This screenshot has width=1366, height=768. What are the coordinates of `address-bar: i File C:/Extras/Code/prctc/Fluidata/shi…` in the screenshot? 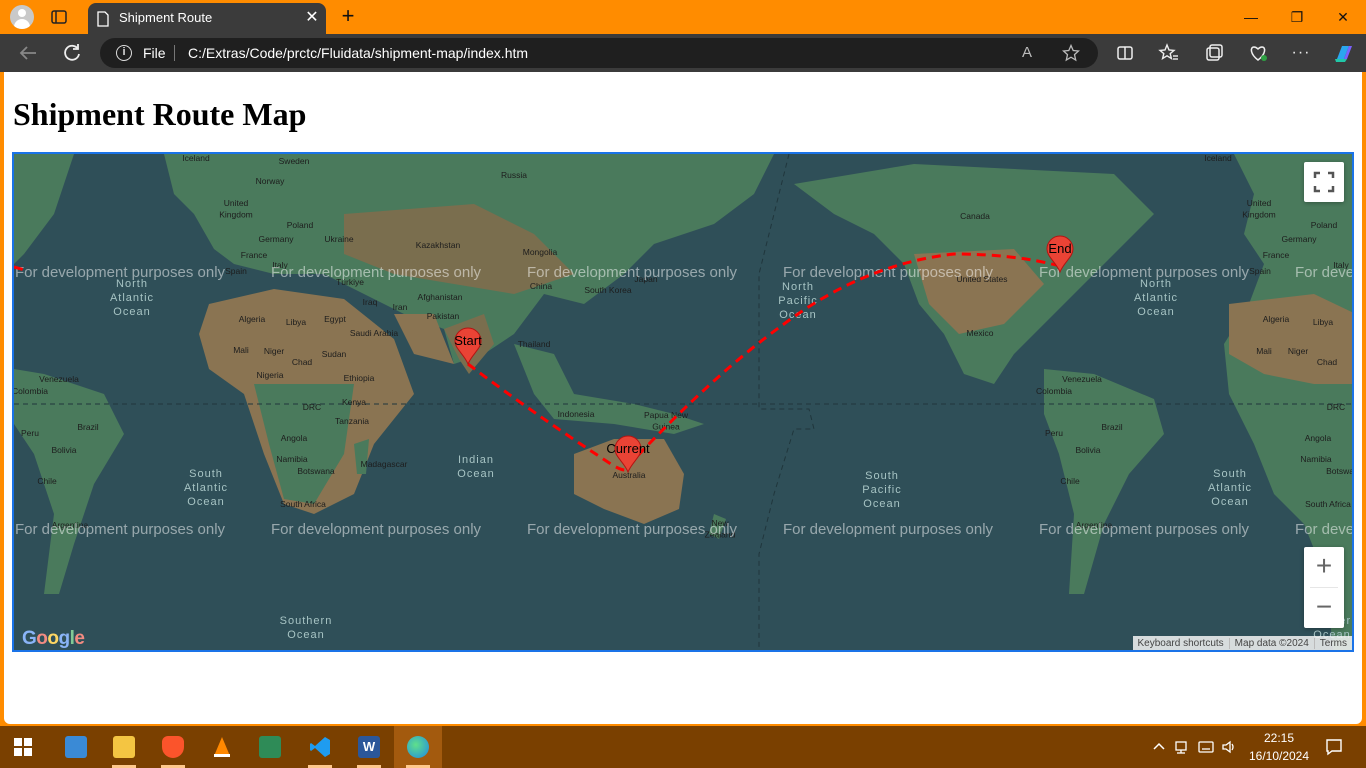 It's located at (599, 53).